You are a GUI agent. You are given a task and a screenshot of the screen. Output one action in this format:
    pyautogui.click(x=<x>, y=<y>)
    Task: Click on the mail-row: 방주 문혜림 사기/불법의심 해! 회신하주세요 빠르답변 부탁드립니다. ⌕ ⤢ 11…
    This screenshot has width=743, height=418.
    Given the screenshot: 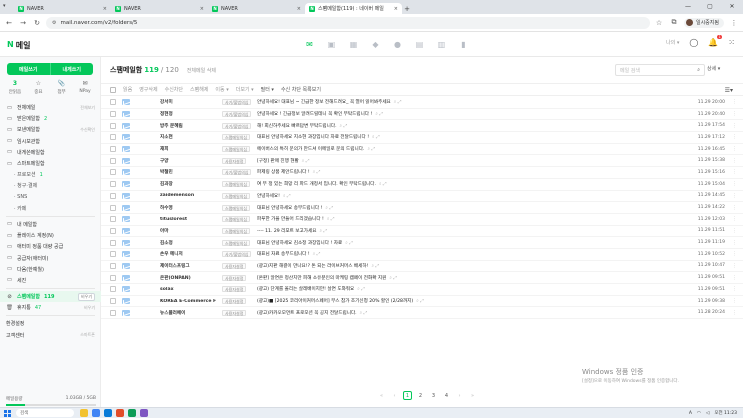 What is the action you would take?
    pyautogui.click(x=422, y=126)
    